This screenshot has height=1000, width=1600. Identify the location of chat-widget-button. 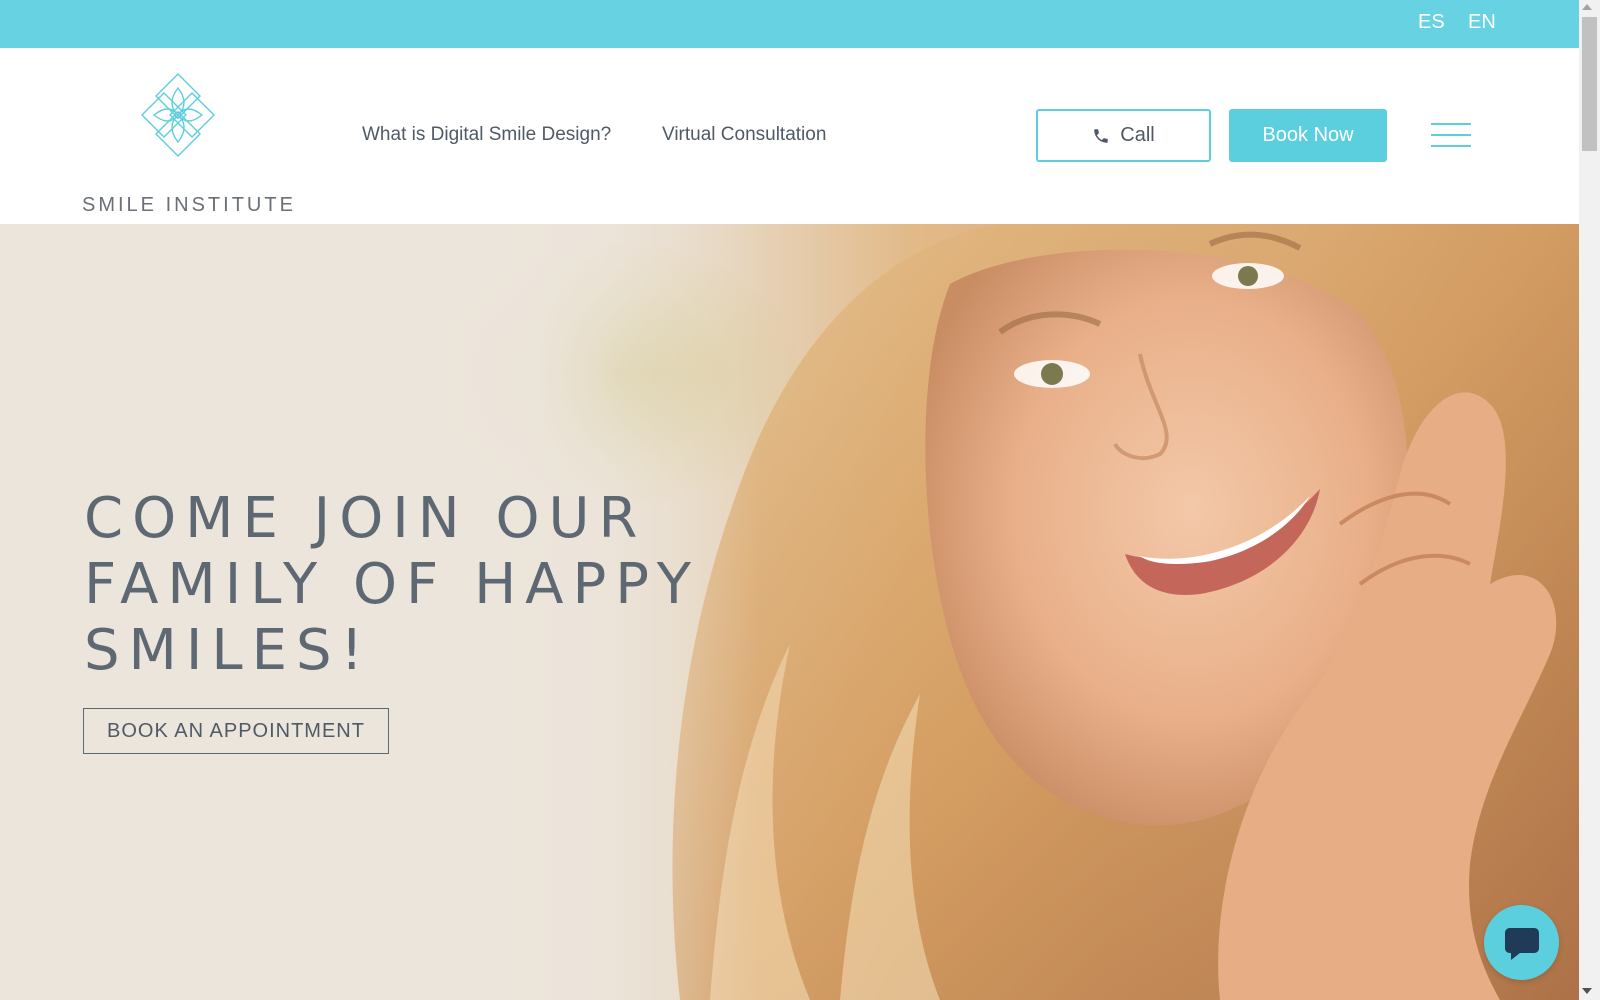
(1521, 942).